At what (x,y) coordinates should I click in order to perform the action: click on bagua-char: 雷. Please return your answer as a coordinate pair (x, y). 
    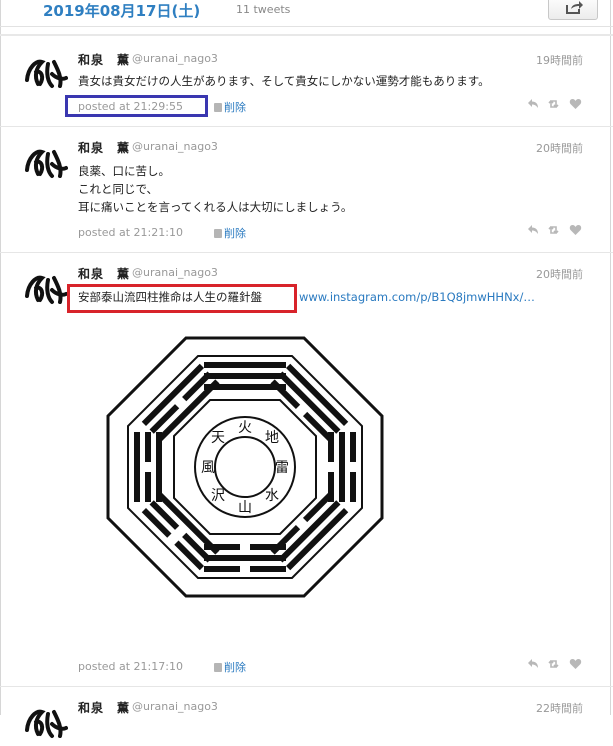
    Looking at the image, I should click on (282, 468).